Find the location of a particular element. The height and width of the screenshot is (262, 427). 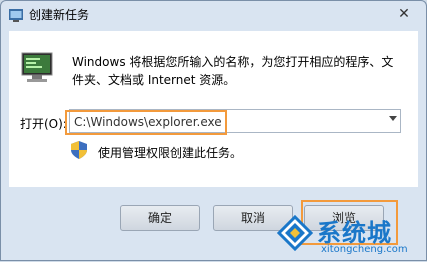

admin-checkbox-label: 使用管理权限创建此任务。 is located at coordinates (170, 153).